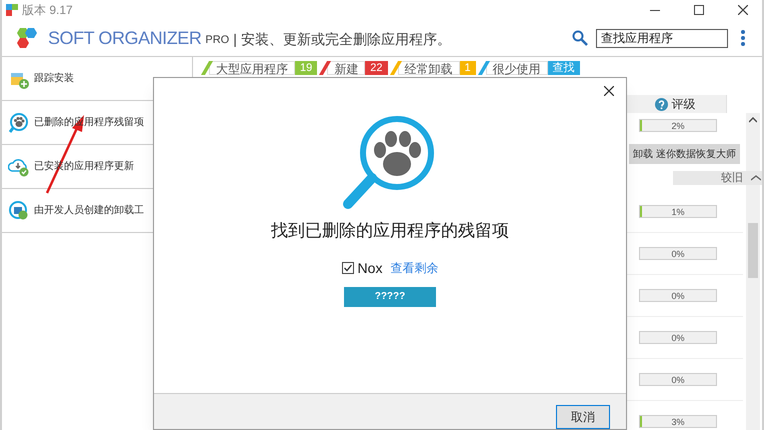 This screenshot has height=430, width=764. Describe the element at coordinates (678, 125) in the screenshot. I see `rating-bar: 2%` at that location.